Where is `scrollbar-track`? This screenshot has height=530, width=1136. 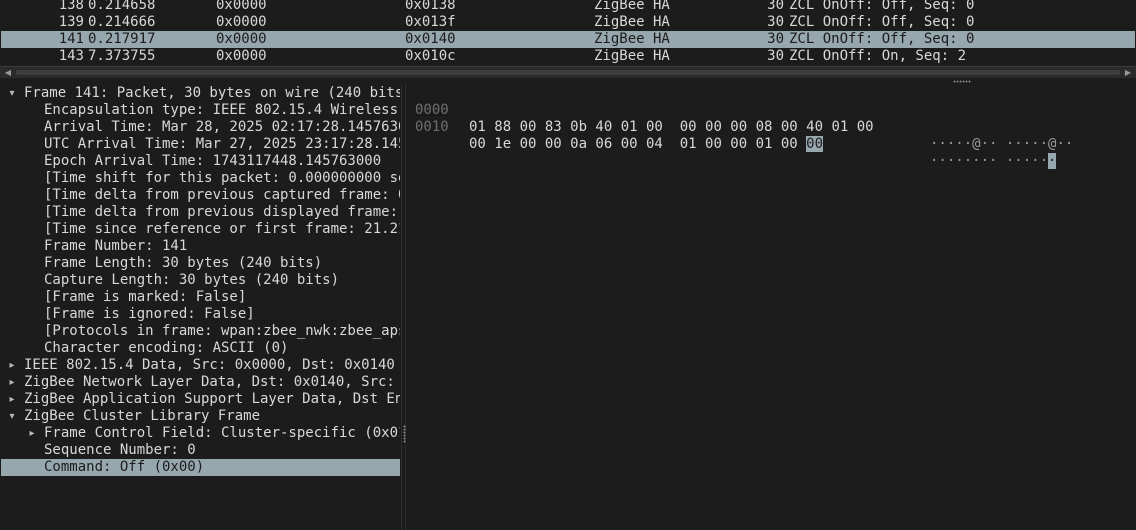 scrollbar-track is located at coordinates (568, 72).